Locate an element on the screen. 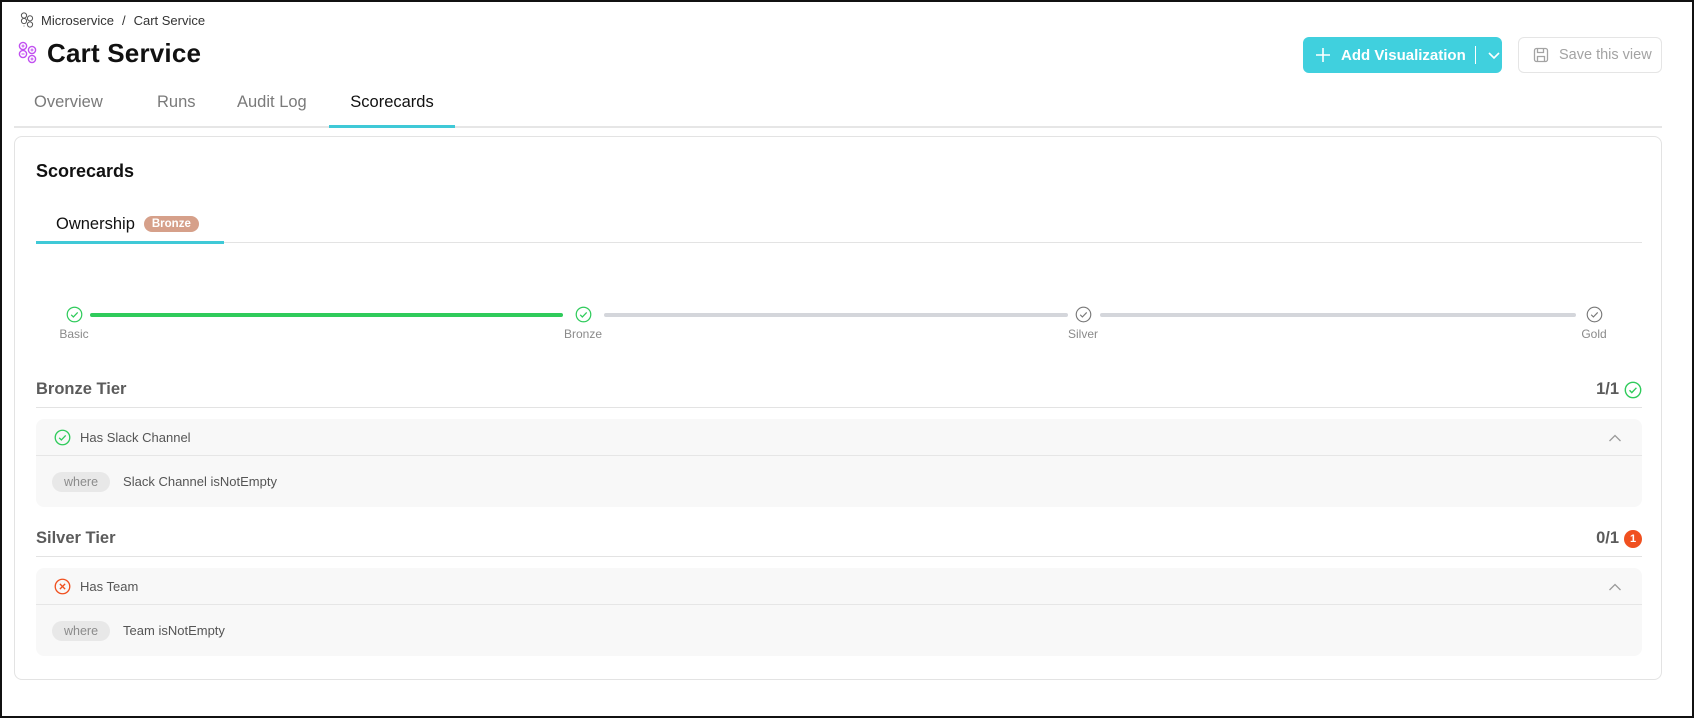 The width and height of the screenshot is (1694, 718). page-title: Cart Service is located at coordinates (109, 53).